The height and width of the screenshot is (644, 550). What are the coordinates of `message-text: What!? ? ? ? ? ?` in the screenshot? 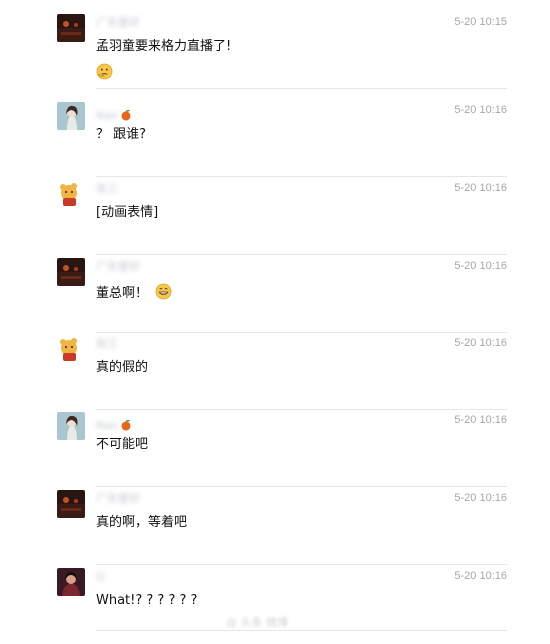 It's located at (147, 600).